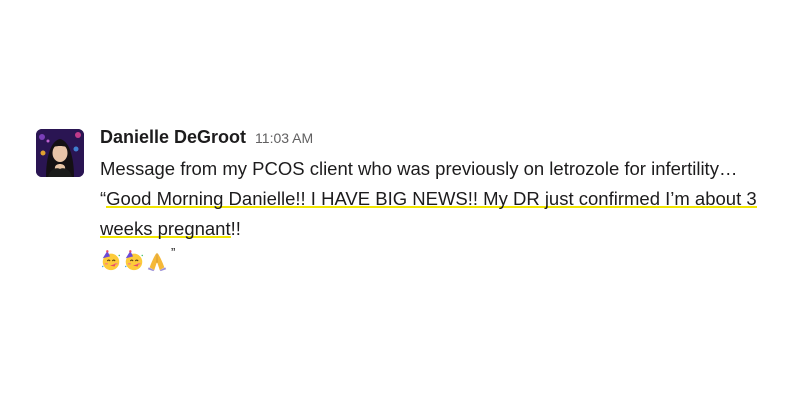  I want to click on user-photo-icon, so click(60, 153).